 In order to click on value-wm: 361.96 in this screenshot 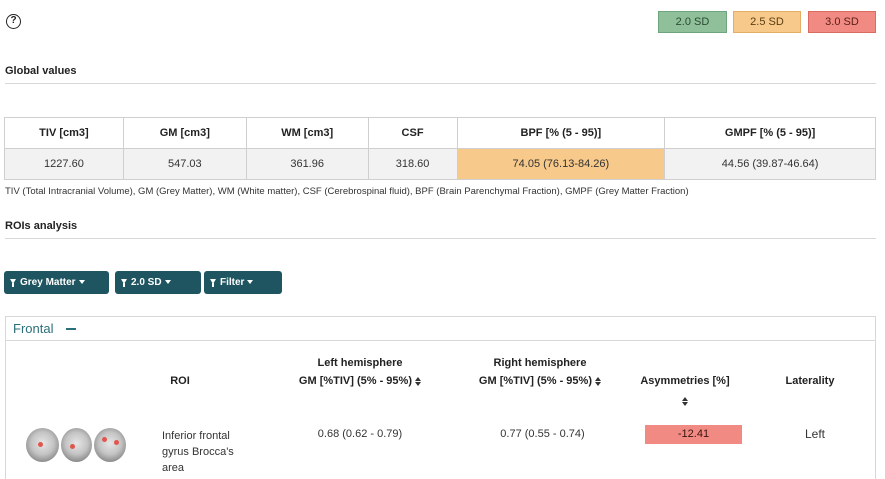, I will do `click(307, 164)`.